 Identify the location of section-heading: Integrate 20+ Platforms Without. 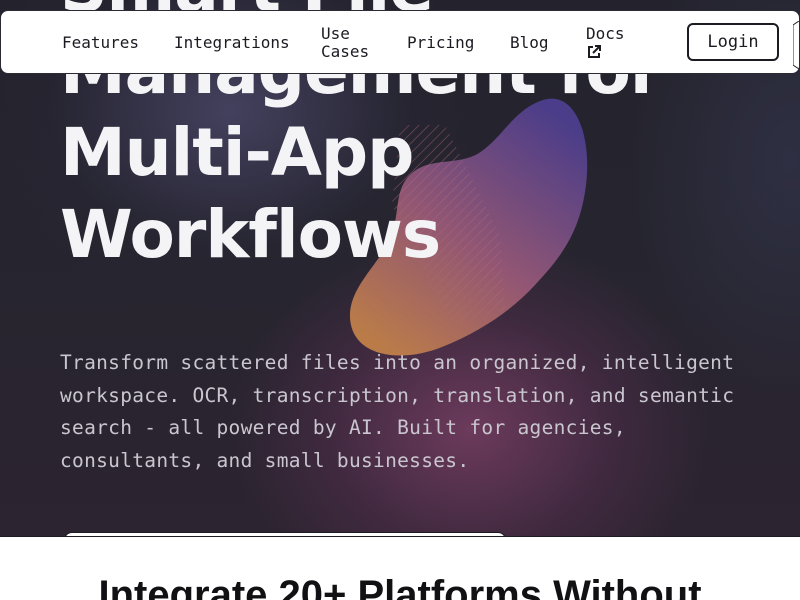
(400, 586).